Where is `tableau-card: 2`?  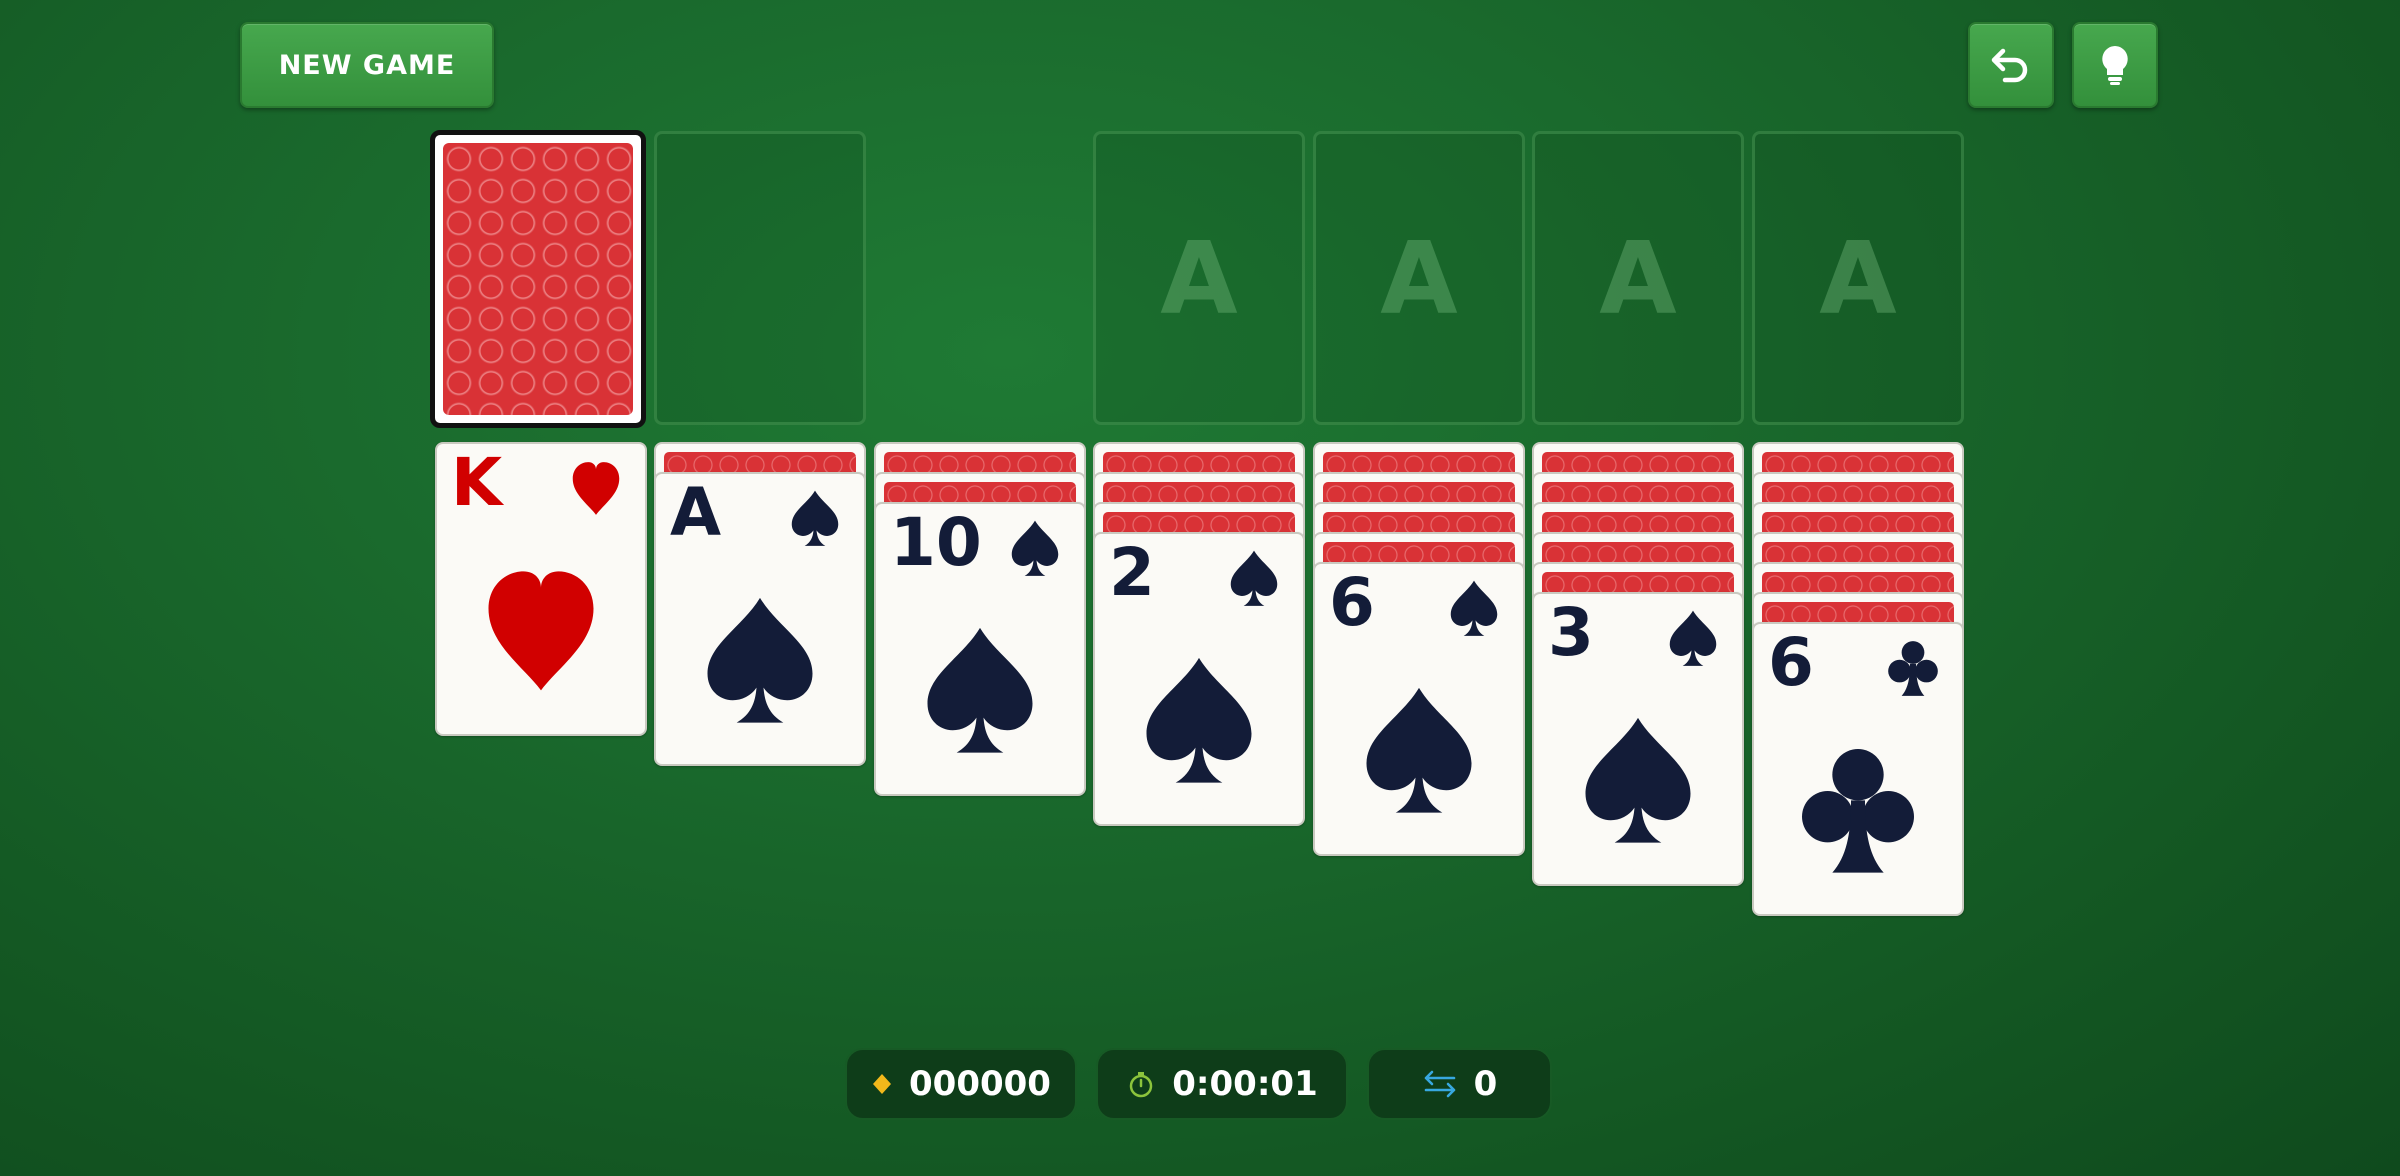
tableau-card: 2 is located at coordinates (1199, 679).